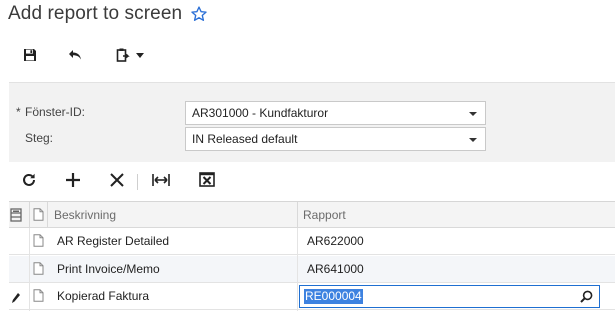 The height and width of the screenshot is (332, 615). I want to click on report-cell: AR641000, so click(335, 269).